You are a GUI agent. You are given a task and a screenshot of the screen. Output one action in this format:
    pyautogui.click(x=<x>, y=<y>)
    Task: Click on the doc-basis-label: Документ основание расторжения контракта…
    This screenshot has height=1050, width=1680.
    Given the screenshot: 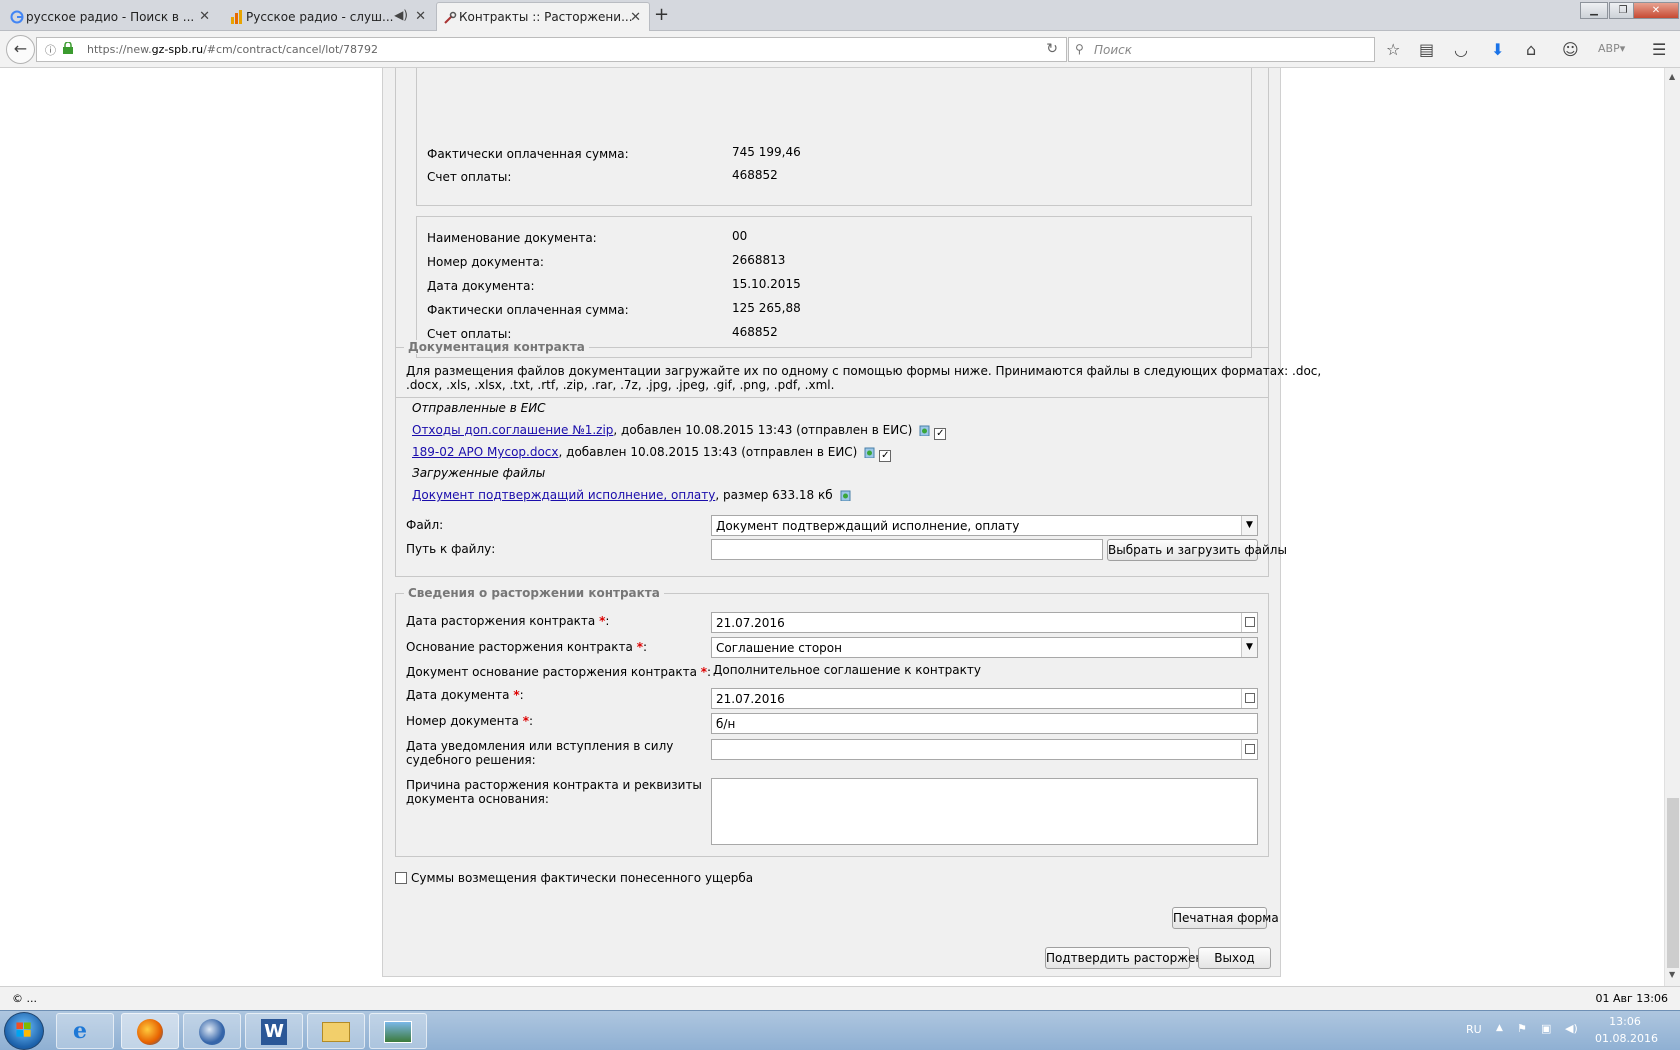 What is the action you would take?
    pyautogui.click(x=558, y=672)
    